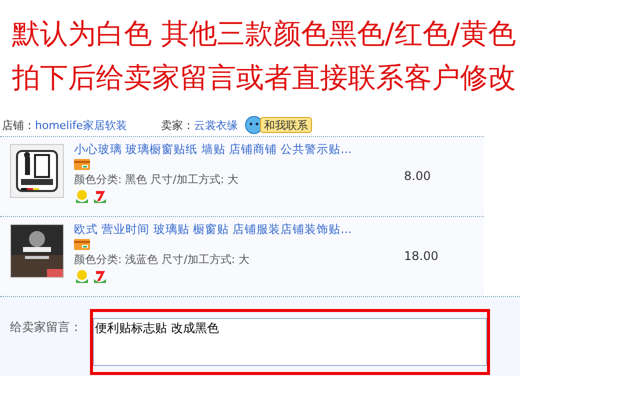 The width and height of the screenshot is (620, 400). Describe the element at coordinates (290, 342) in the screenshot. I see `message-field: 便利贴标志贴 改成黑色` at that location.